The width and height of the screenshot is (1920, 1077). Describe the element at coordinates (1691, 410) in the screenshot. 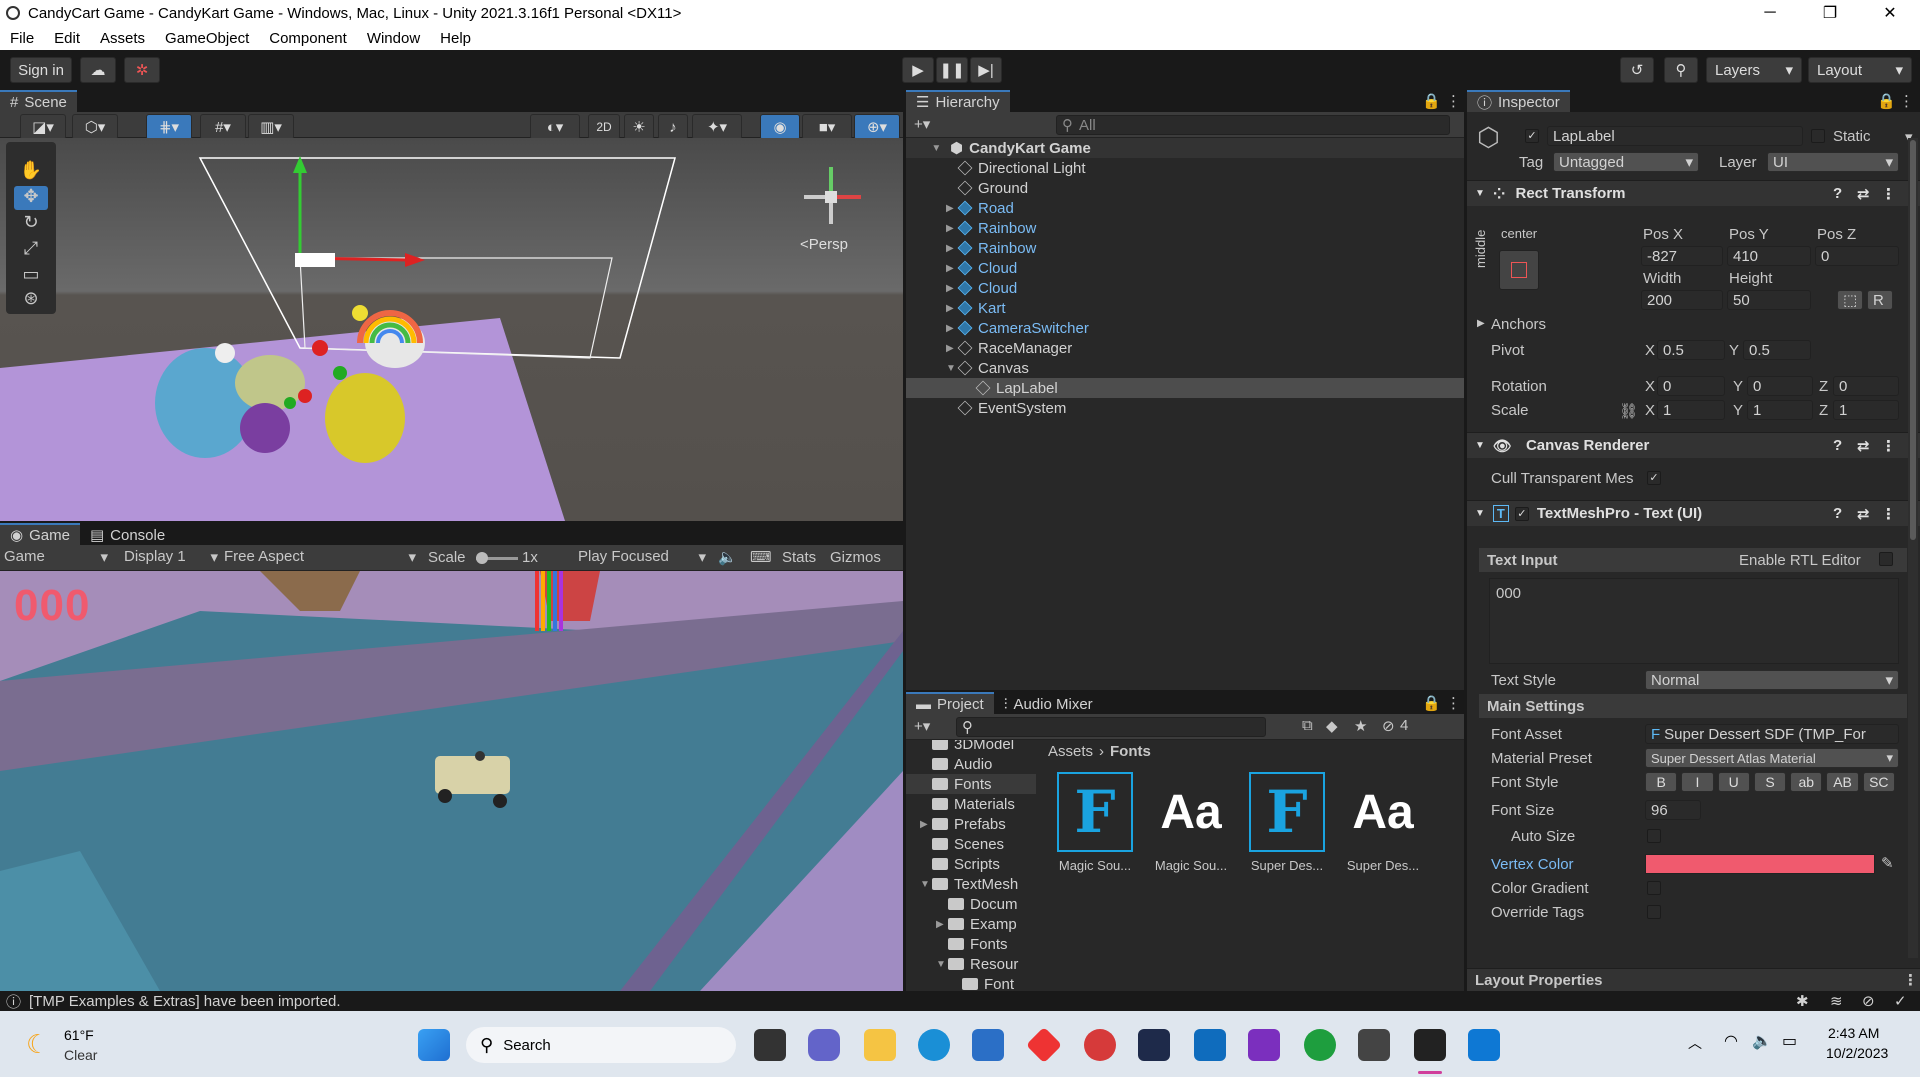

I see `scale-x-field: 1` at that location.